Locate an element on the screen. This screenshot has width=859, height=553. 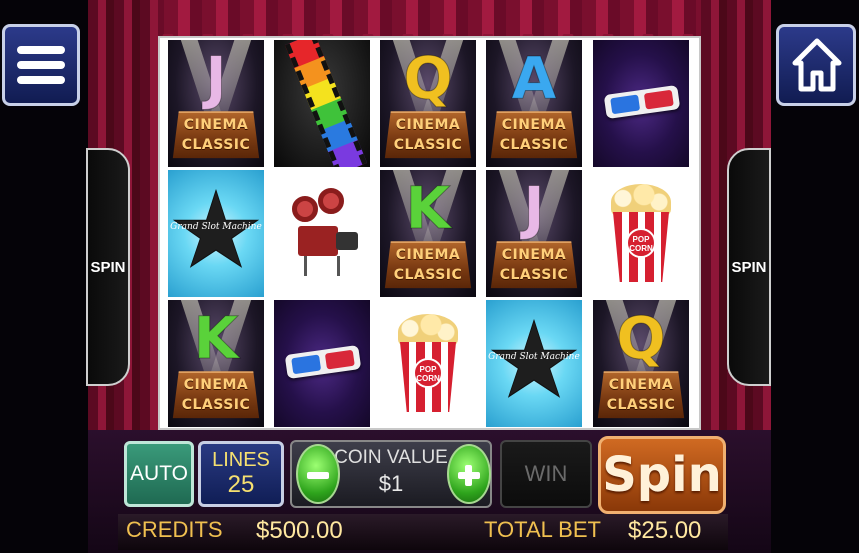
menu-button is located at coordinates (41, 65).